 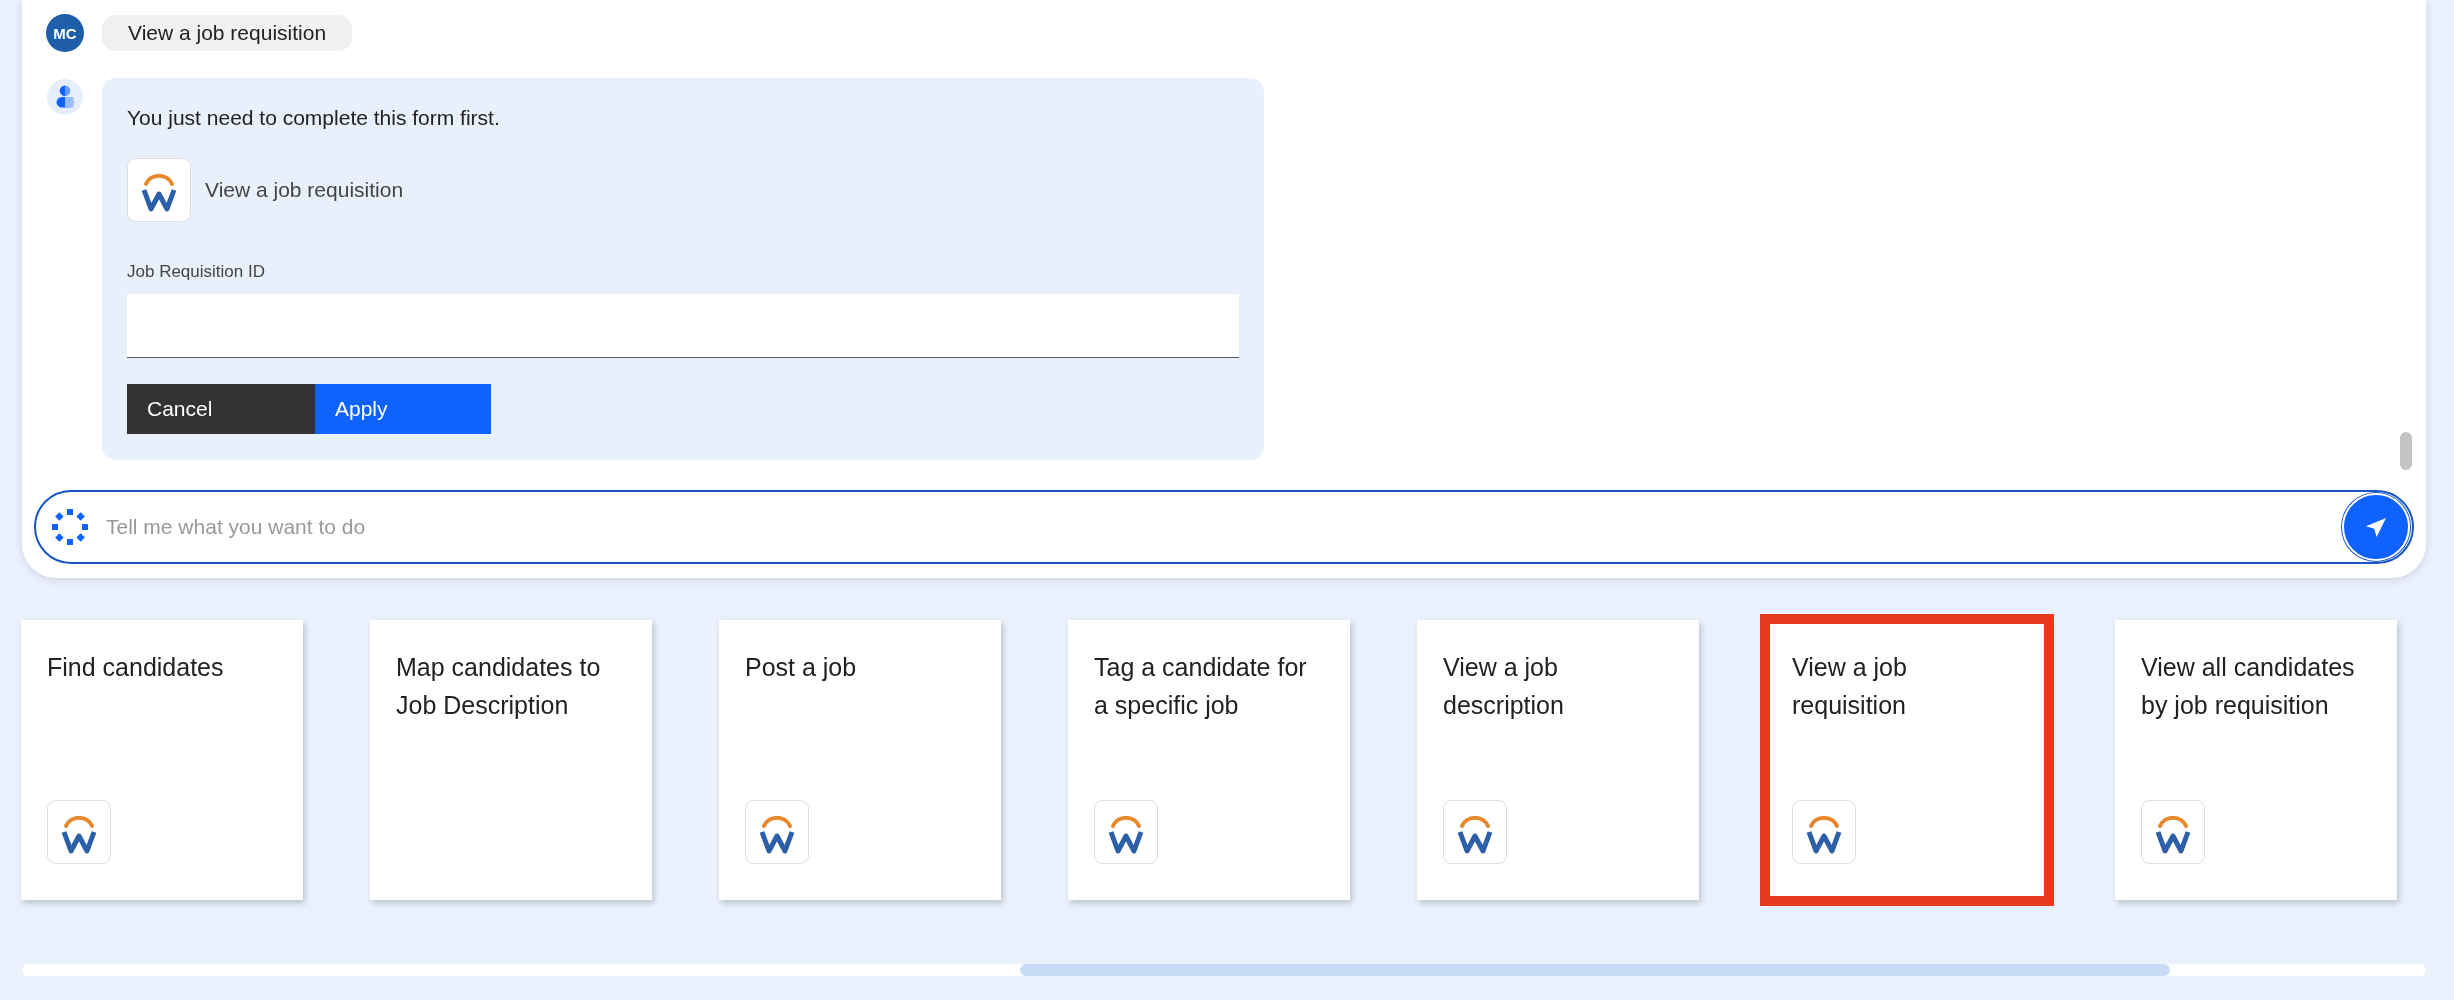 What do you see at coordinates (1224, 970) in the screenshot?
I see `horizontal-scrollbar` at bounding box center [1224, 970].